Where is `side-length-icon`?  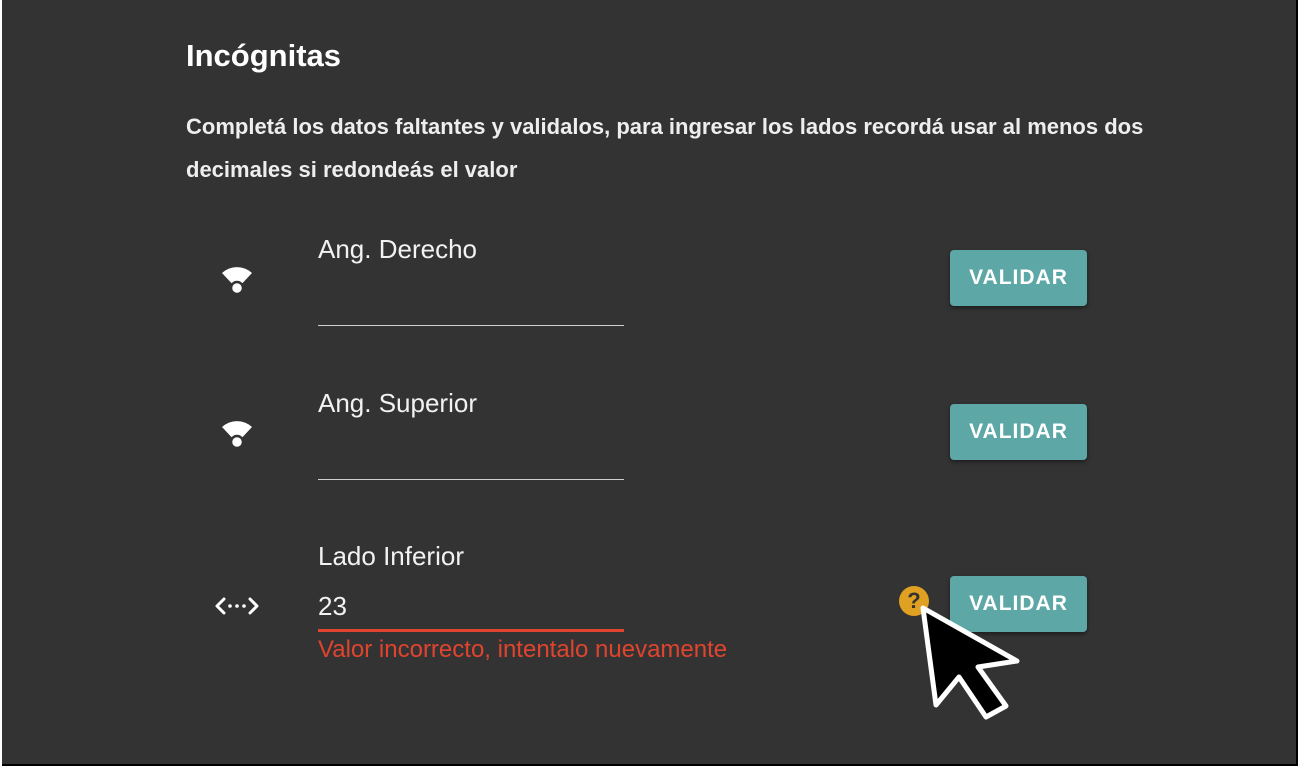
side-length-icon is located at coordinates (237, 606).